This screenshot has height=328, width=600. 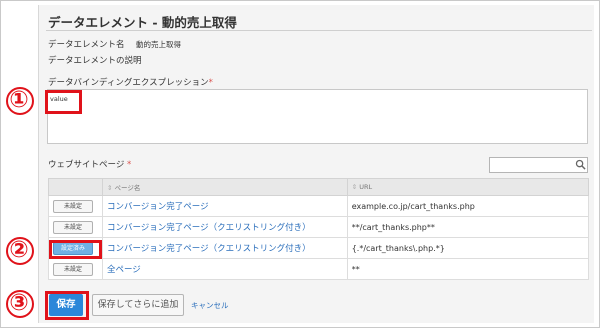 I want to click on page-search-input, so click(x=538, y=165).